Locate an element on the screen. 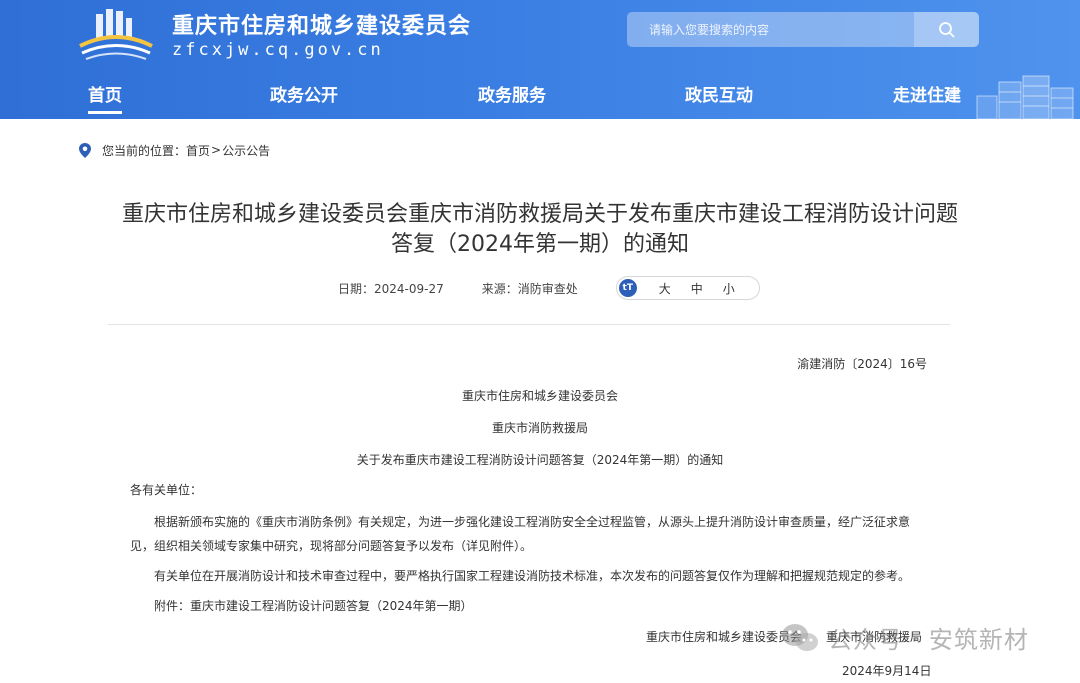 Image resolution: width=1080 pixels, height=683 pixels. breadcrumb: 您当前的位置： 首页 > 公示公告 is located at coordinates (174, 150).